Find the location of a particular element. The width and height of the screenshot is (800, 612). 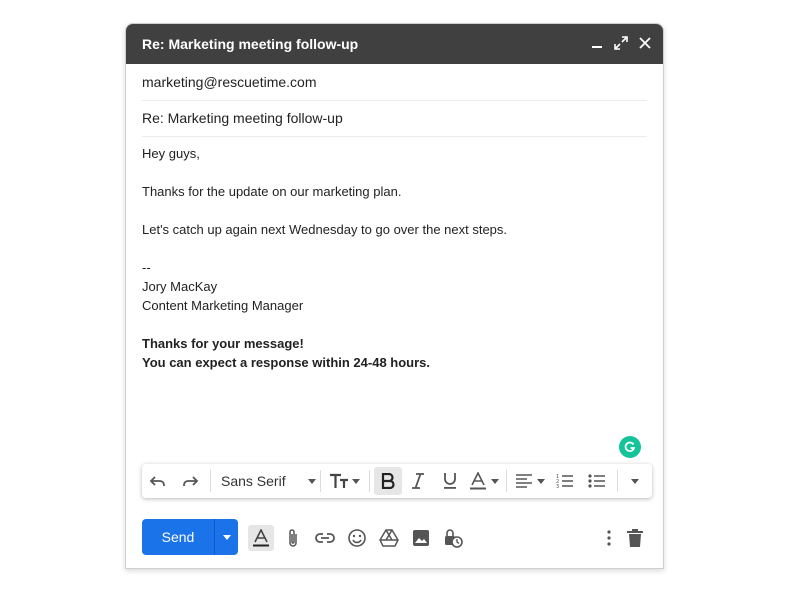

font-family-select: Sans Serif is located at coordinates (265, 481).